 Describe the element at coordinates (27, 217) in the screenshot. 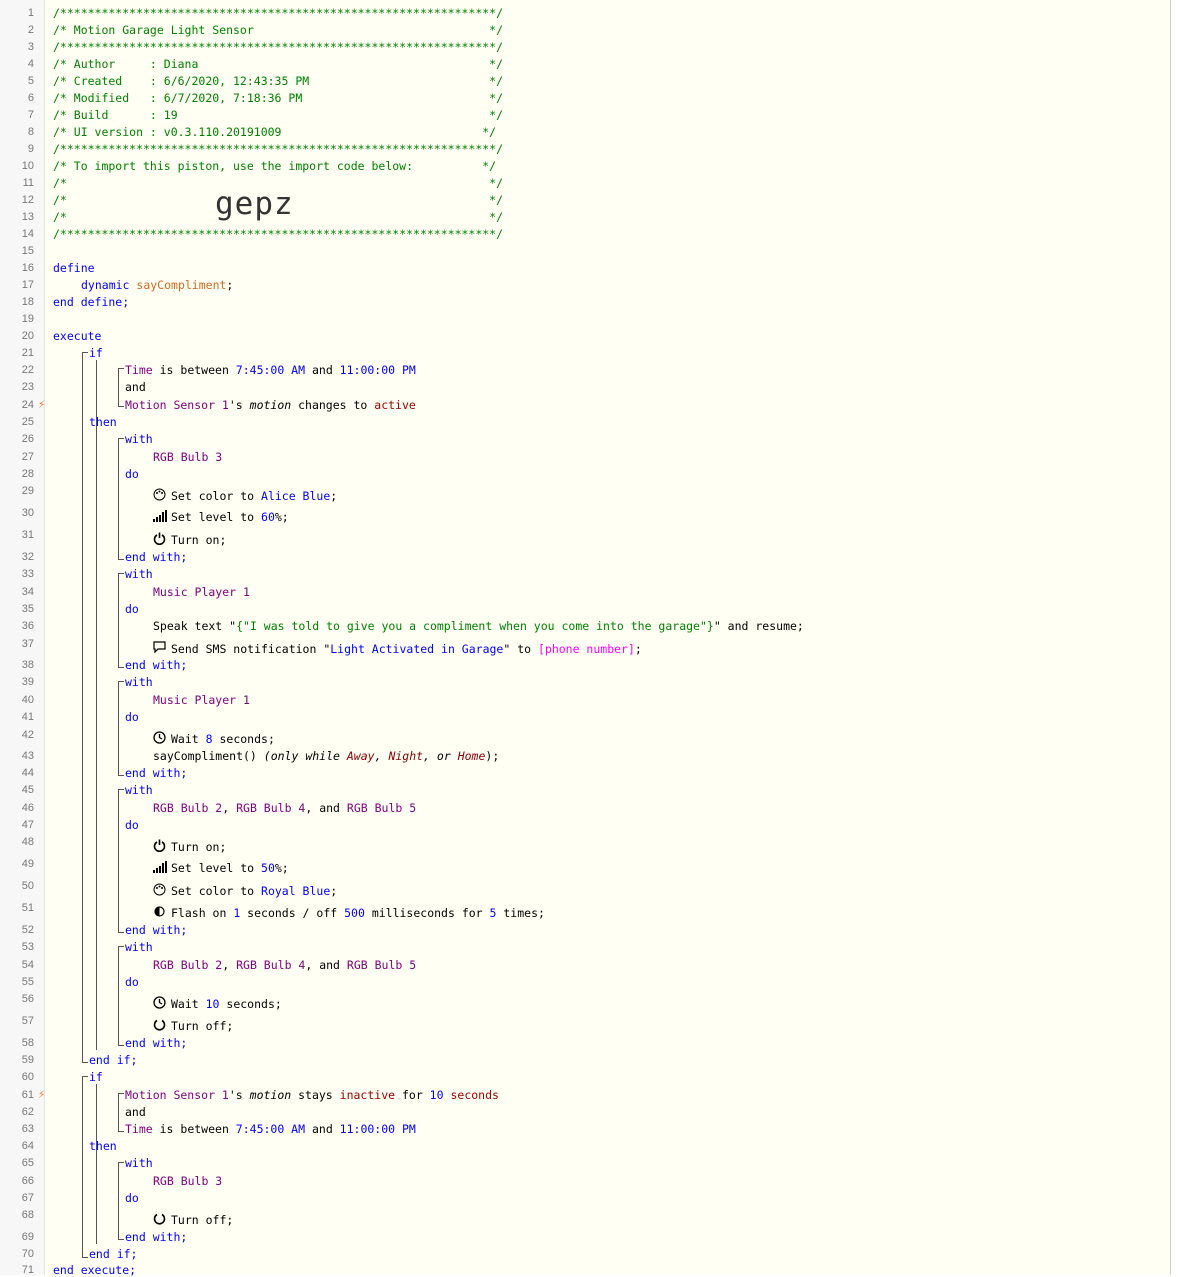

I see `line-number: 13` at that location.